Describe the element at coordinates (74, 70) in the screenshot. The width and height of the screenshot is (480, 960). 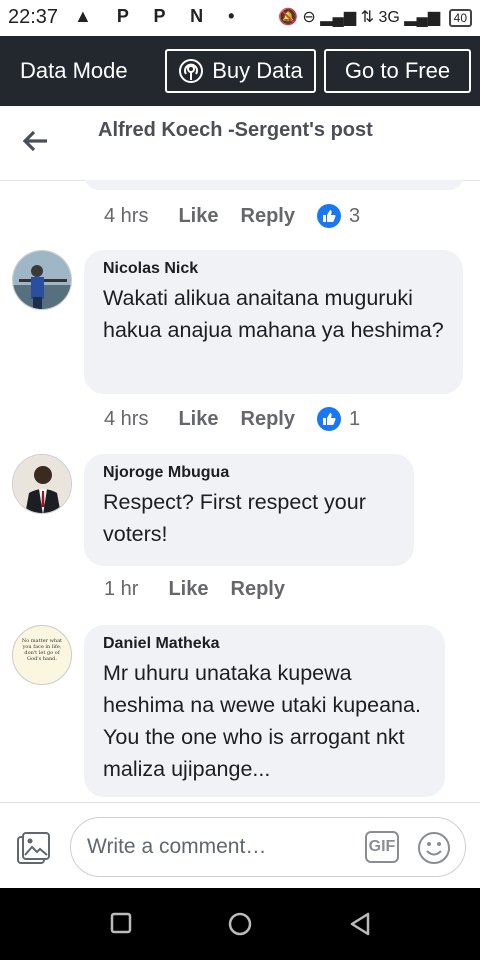
I see `data-mode-label: Data Mode` at that location.